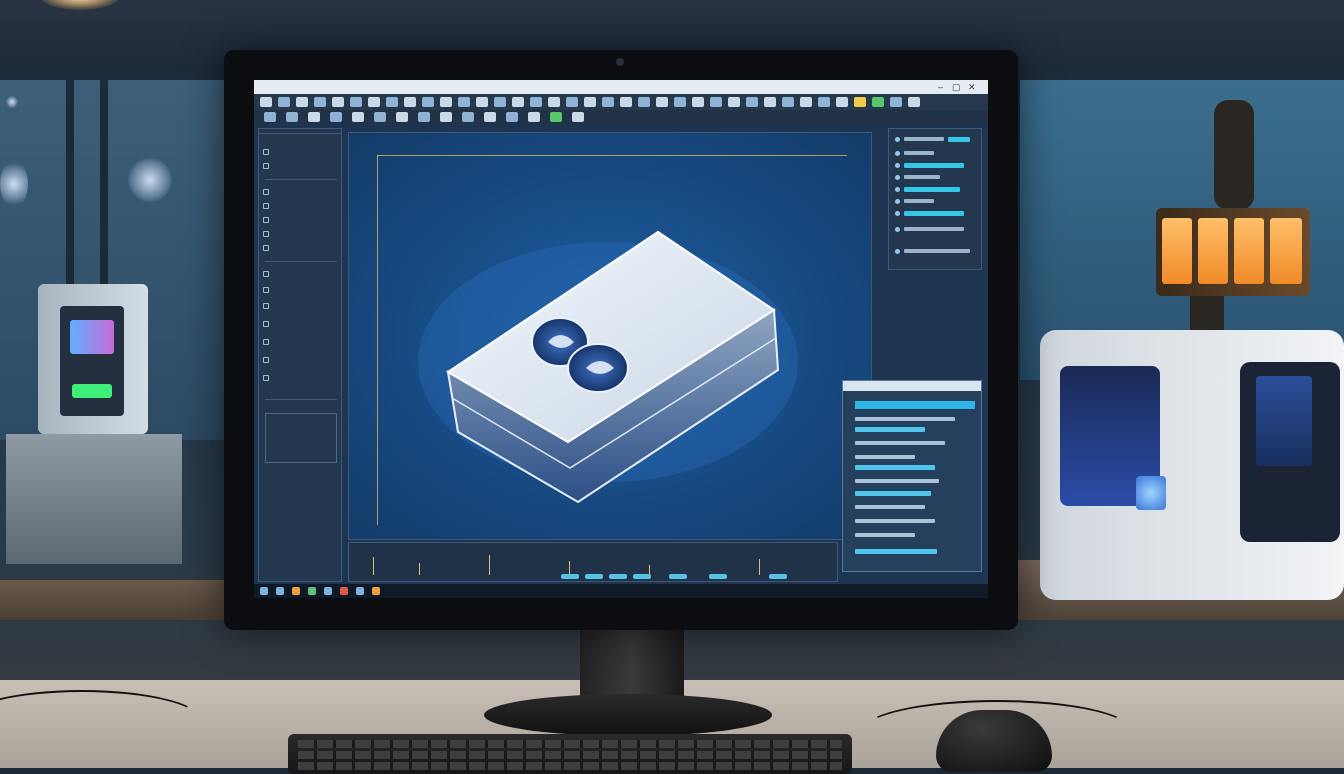 The image size is (1344, 774). What do you see at coordinates (356, 102) in the screenshot?
I see `select-icon` at bounding box center [356, 102].